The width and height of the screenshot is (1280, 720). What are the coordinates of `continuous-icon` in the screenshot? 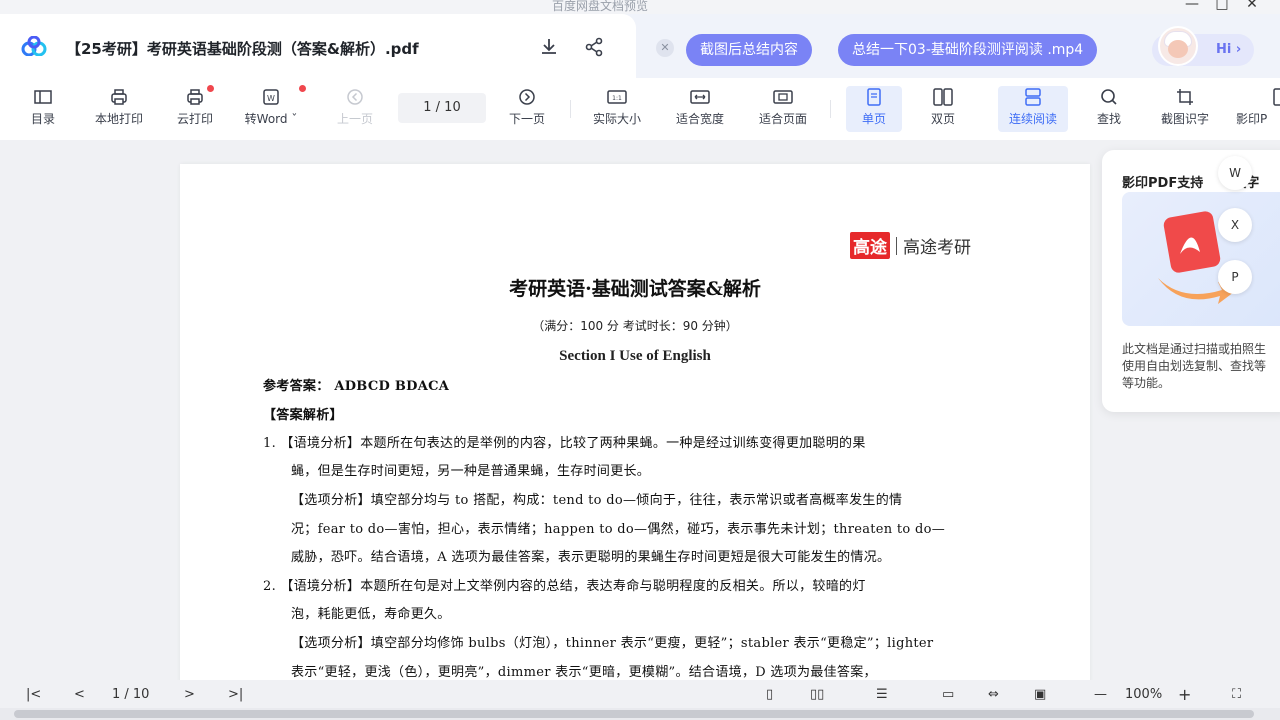 It's located at (1033, 97).